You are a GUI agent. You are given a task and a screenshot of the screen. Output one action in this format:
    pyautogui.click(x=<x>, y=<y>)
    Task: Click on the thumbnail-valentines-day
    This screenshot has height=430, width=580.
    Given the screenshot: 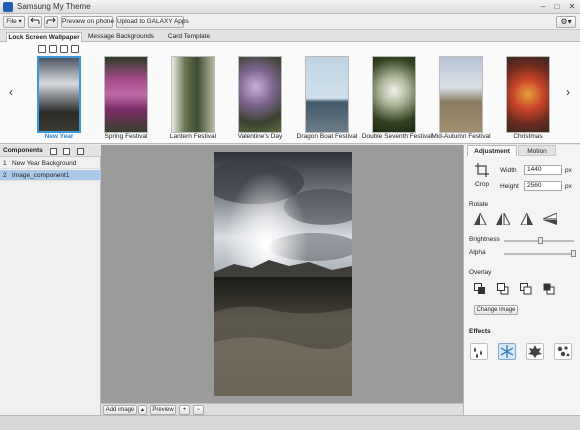 What is the action you would take?
    pyautogui.click(x=260, y=94)
    